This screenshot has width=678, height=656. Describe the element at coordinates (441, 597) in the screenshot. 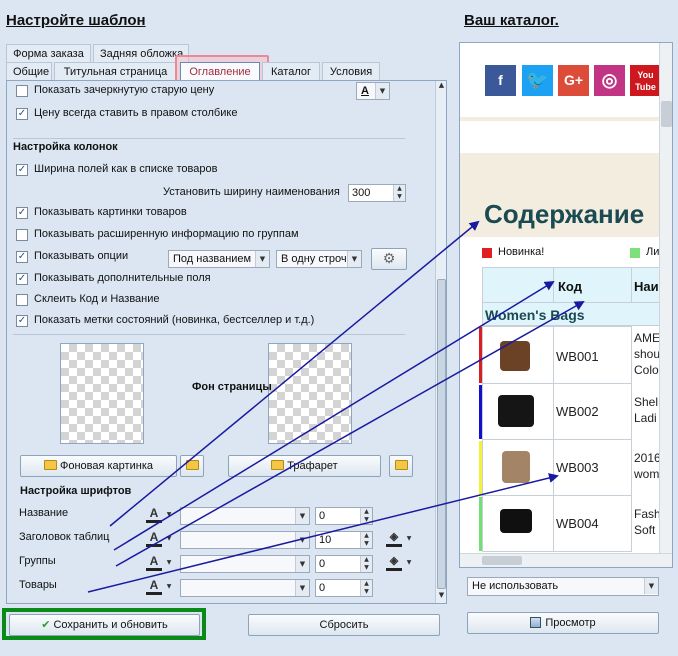

I see `scroll-down-icon: ▼` at that location.